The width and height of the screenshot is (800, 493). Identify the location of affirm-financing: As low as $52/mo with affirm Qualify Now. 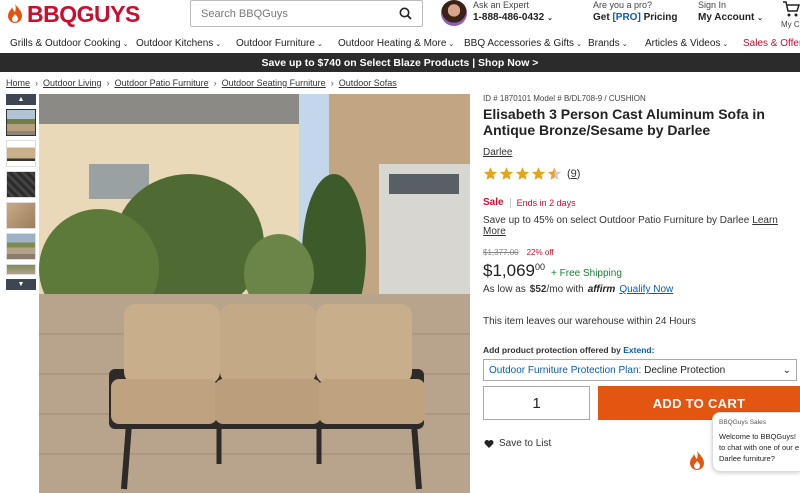
(641, 289).